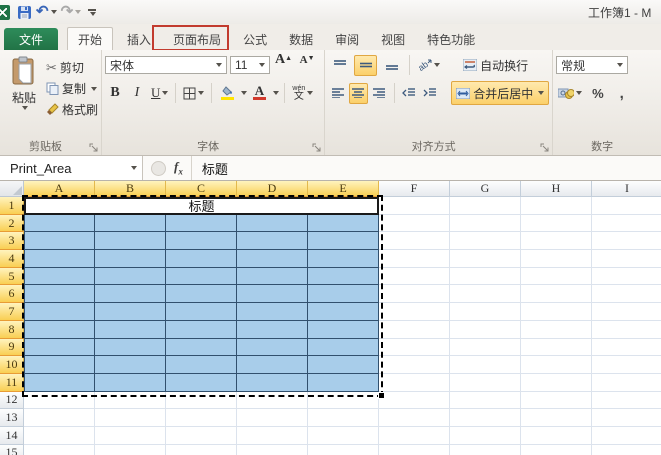  Describe the element at coordinates (626, 449) in the screenshot. I see `cell-I15` at that location.